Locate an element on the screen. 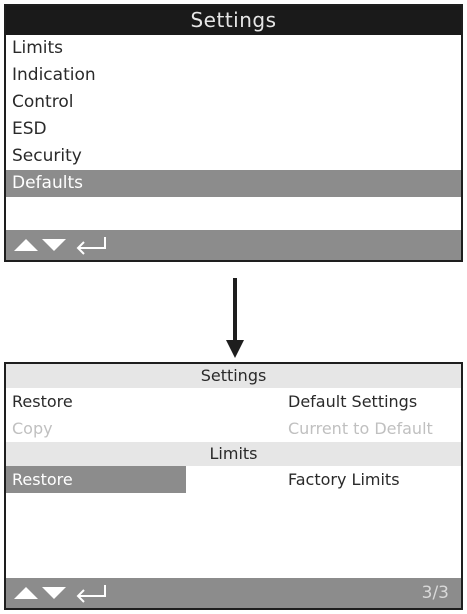  nav-bar: 3/3 is located at coordinates (233, 593).